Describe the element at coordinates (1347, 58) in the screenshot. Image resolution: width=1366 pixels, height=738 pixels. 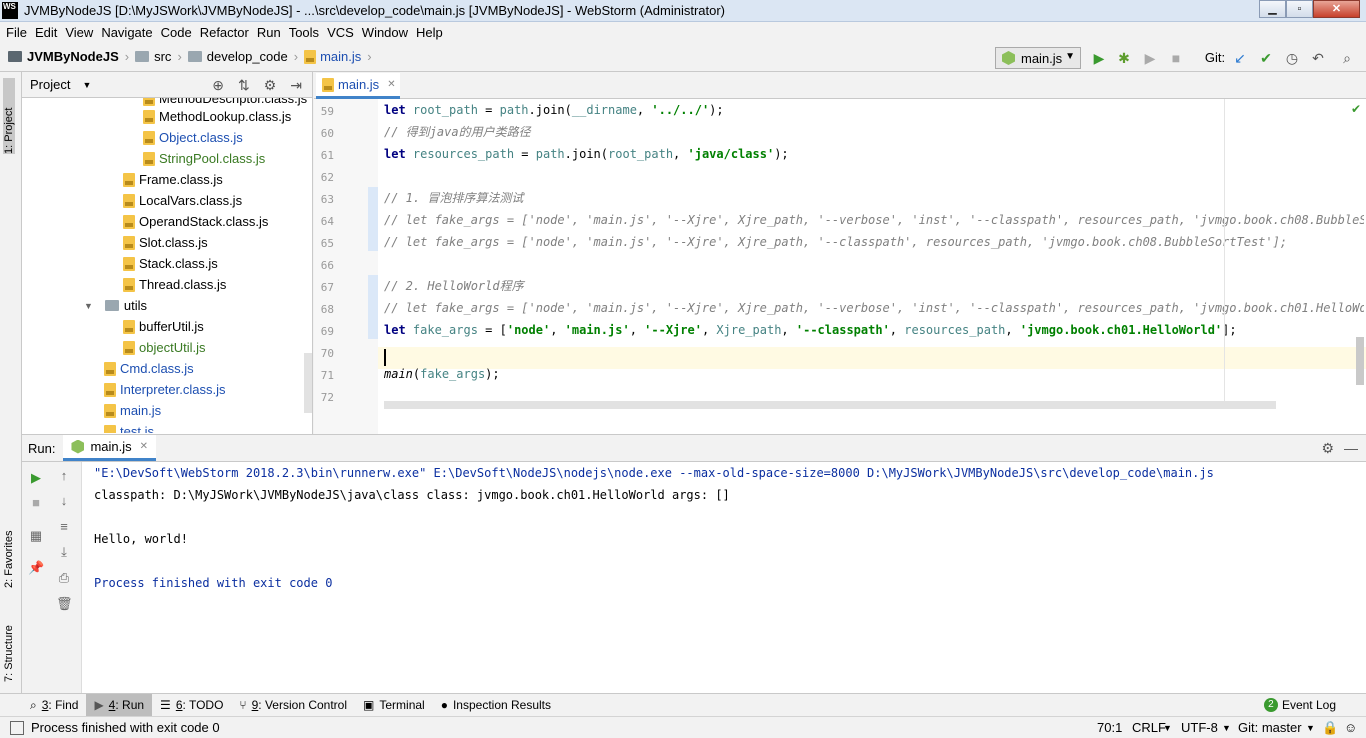
I see `search-icon: ⌕` at that location.